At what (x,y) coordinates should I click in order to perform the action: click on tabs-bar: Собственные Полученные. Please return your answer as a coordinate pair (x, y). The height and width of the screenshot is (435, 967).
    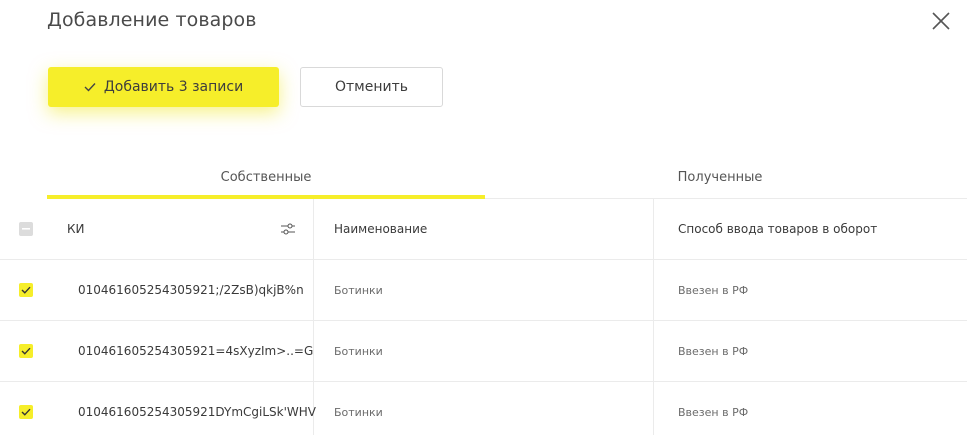
    Looking at the image, I should click on (507, 177).